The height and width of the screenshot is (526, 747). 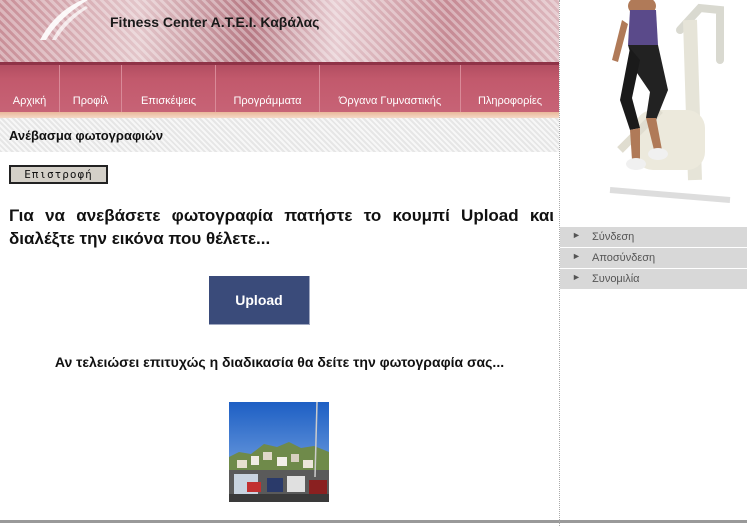 I want to click on nav-item-programs: Προγράμματα, so click(x=268, y=88).